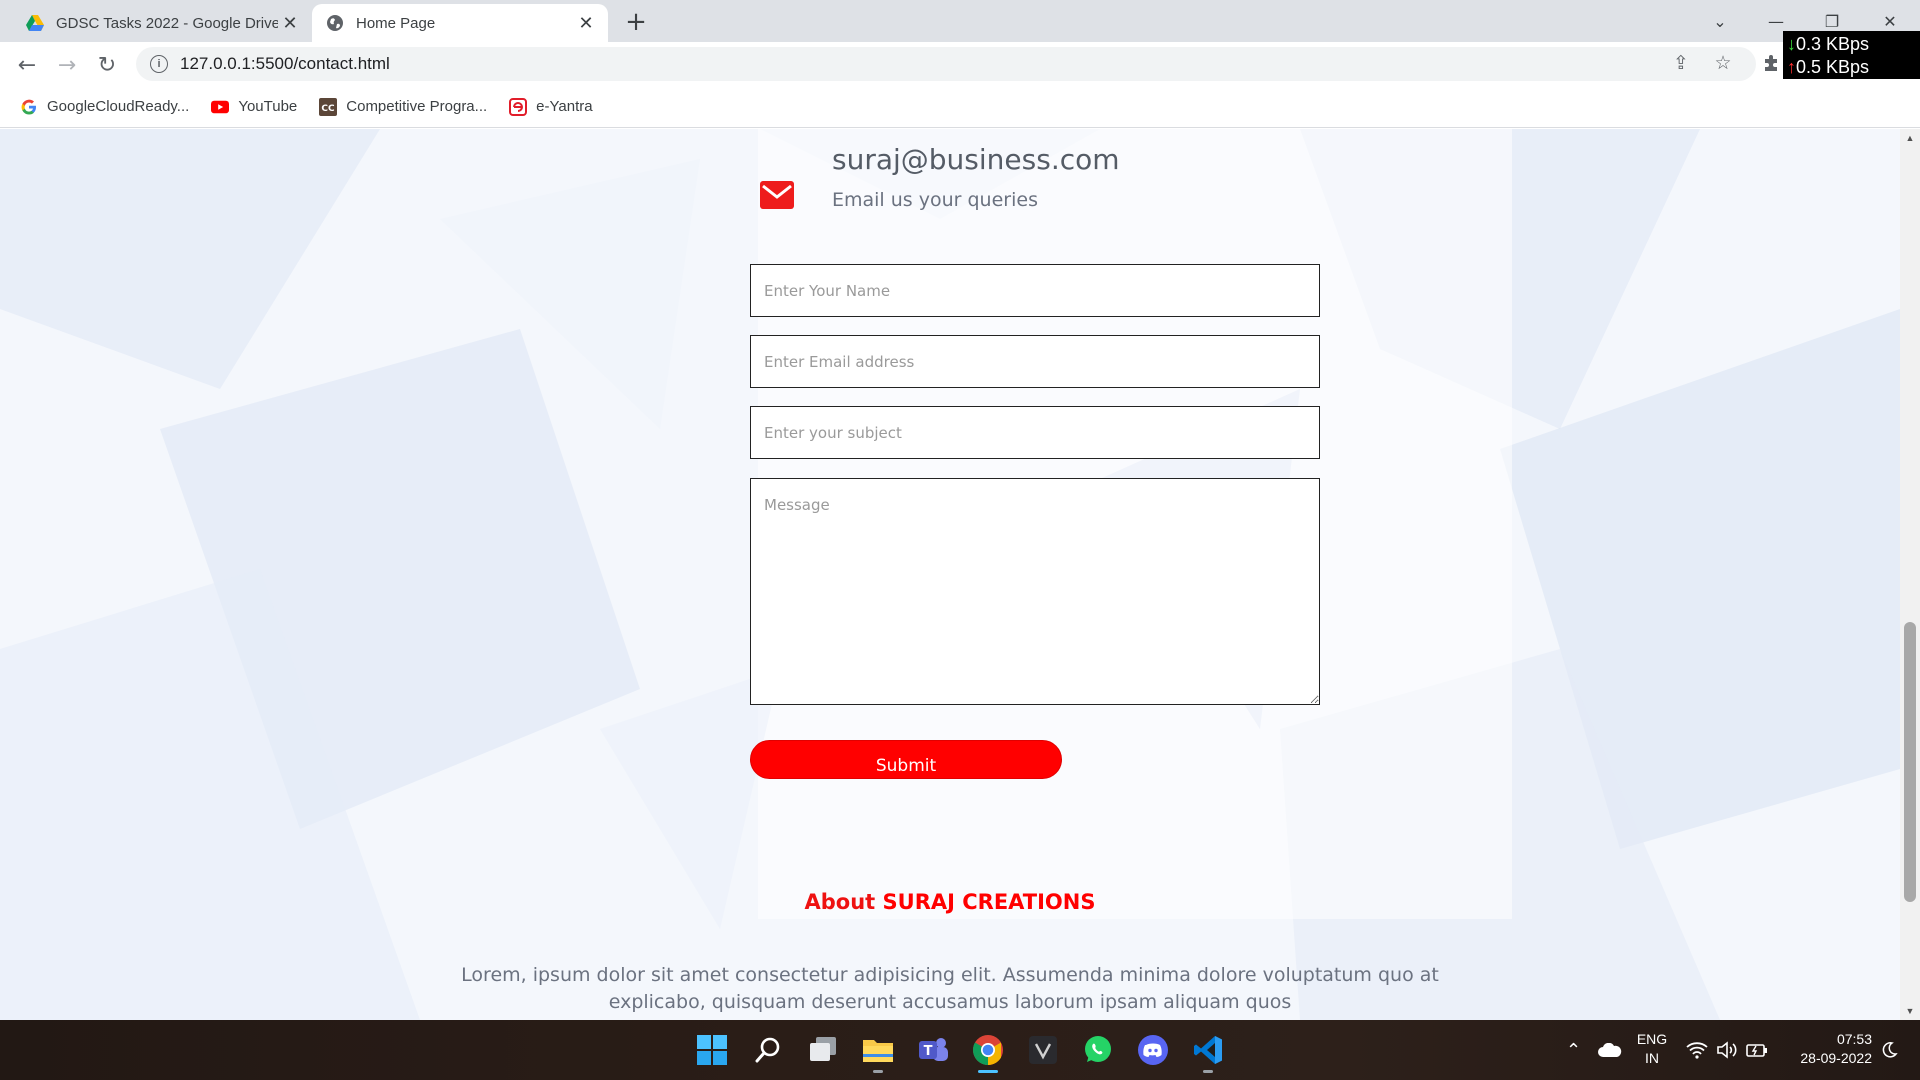 The image size is (1920, 1080). I want to click on about-prefix: About, so click(843, 902).